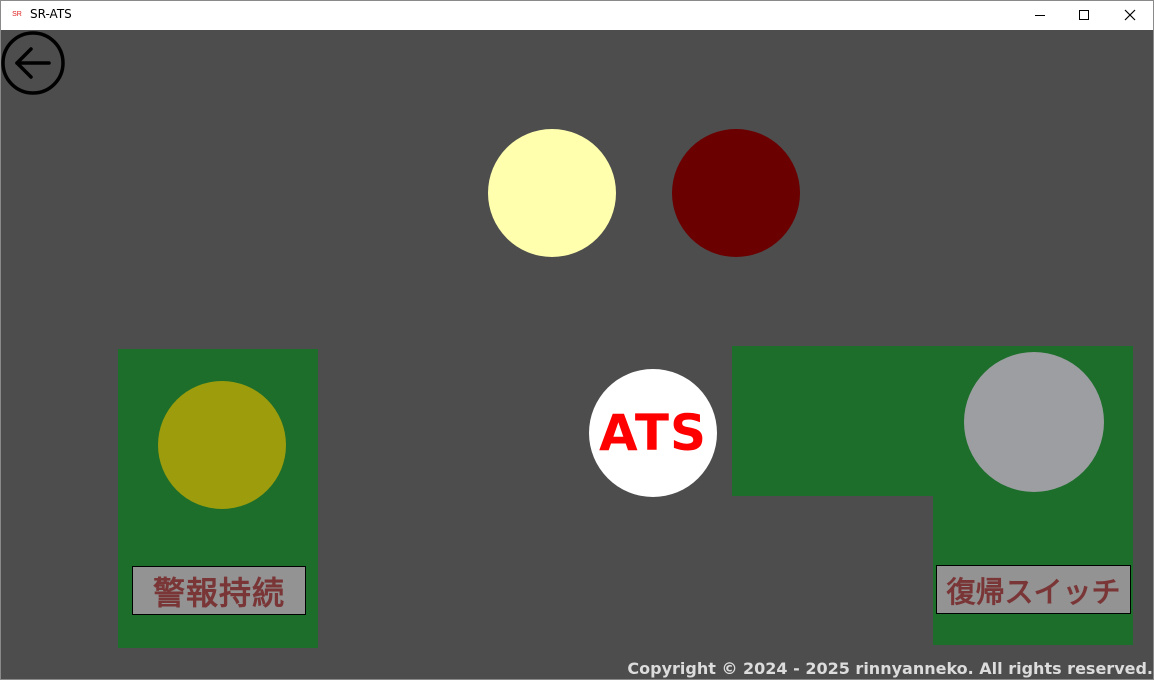 The width and height of the screenshot is (1154, 680). Describe the element at coordinates (736, 193) in the screenshot. I see `indicator-lamp-red` at that location.